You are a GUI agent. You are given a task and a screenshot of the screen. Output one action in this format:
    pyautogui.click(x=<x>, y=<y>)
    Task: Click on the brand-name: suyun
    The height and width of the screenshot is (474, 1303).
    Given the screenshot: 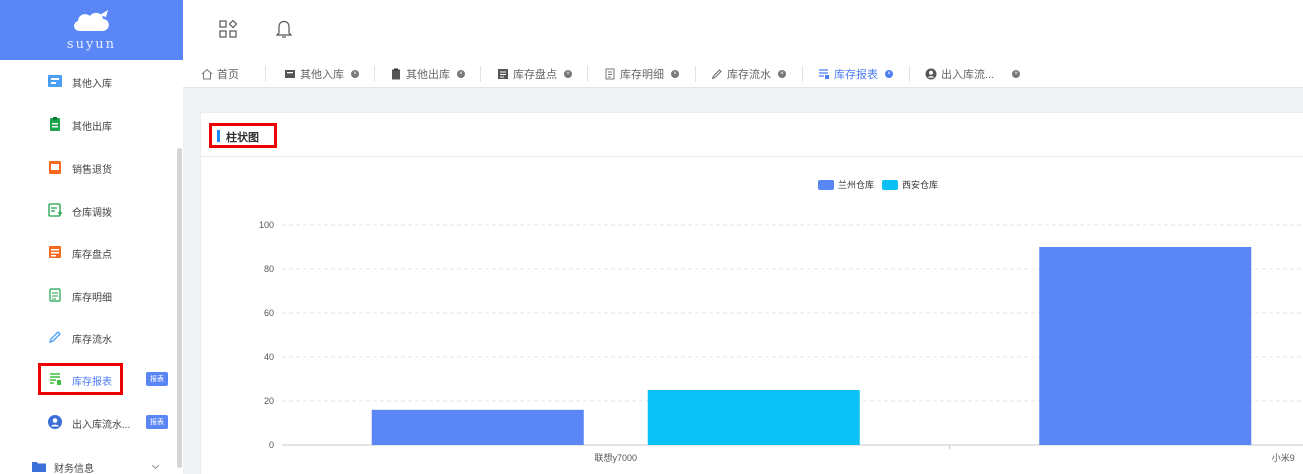 What is the action you would take?
    pyautogui.click(x=91, y=44)
    